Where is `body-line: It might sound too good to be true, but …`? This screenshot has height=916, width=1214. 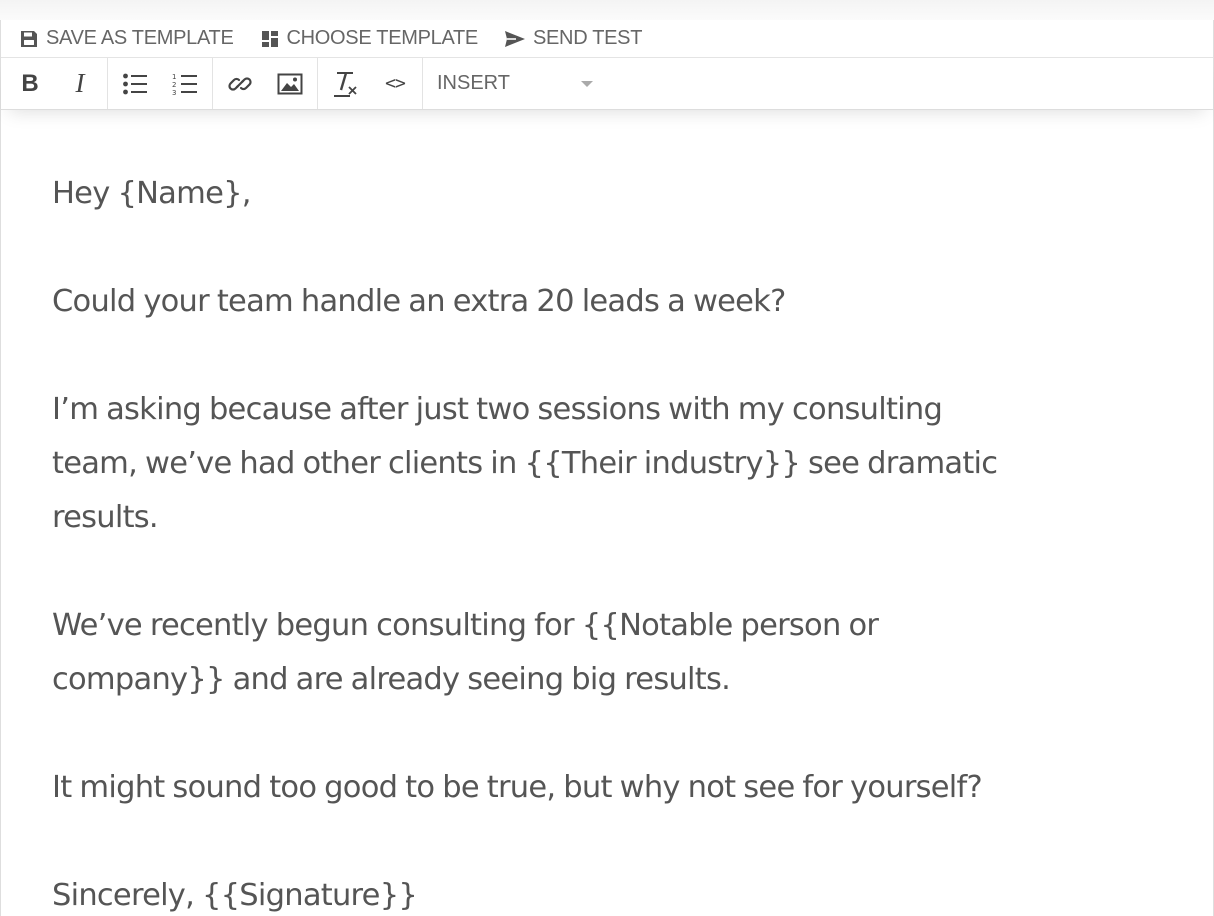 body-line: It might sound too good to be true, but … is located at coordinates (517, 787).